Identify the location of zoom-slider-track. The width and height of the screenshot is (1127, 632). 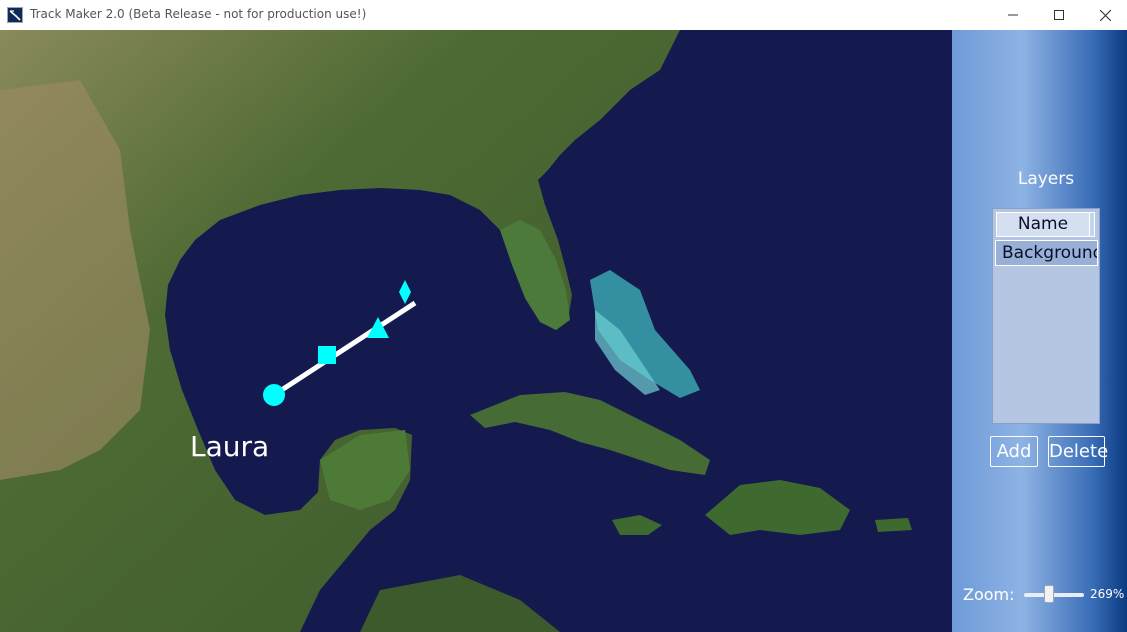
(1054, 595).